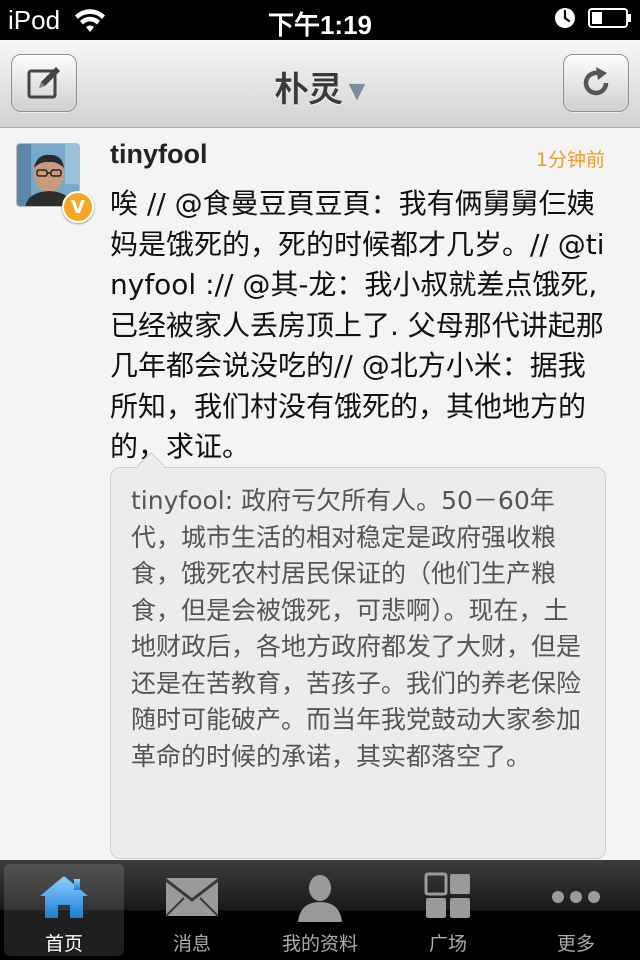 Image resolution: width=640 pixels, height=960 pixels. I want to click on tab-label: 更多, so click(575, 944).